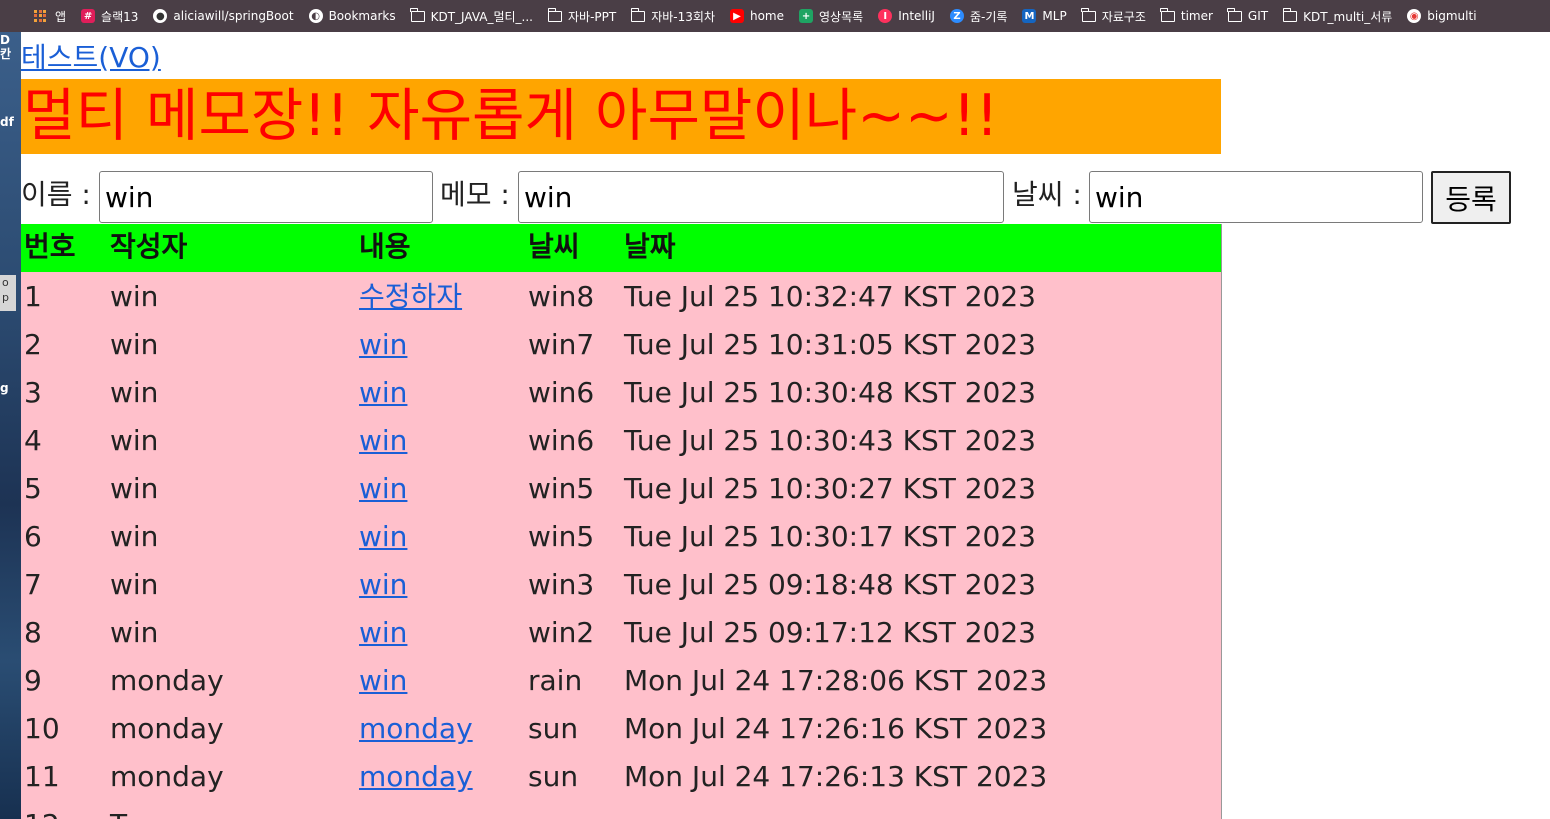 This screenshot has width=1550, height=819. I want to click on cell-date: Tue Jul 25 10:30:43 KST 2023, so click(830, 440).